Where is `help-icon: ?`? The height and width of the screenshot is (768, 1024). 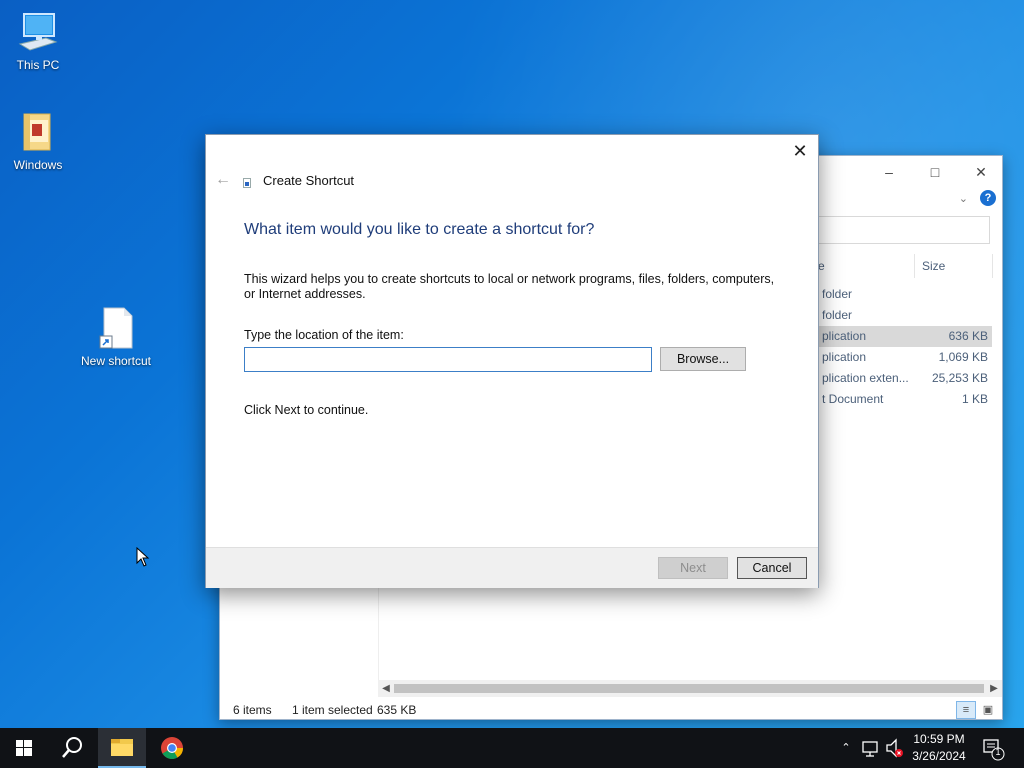
help-icon: ? is located at coordinates (988, 198).